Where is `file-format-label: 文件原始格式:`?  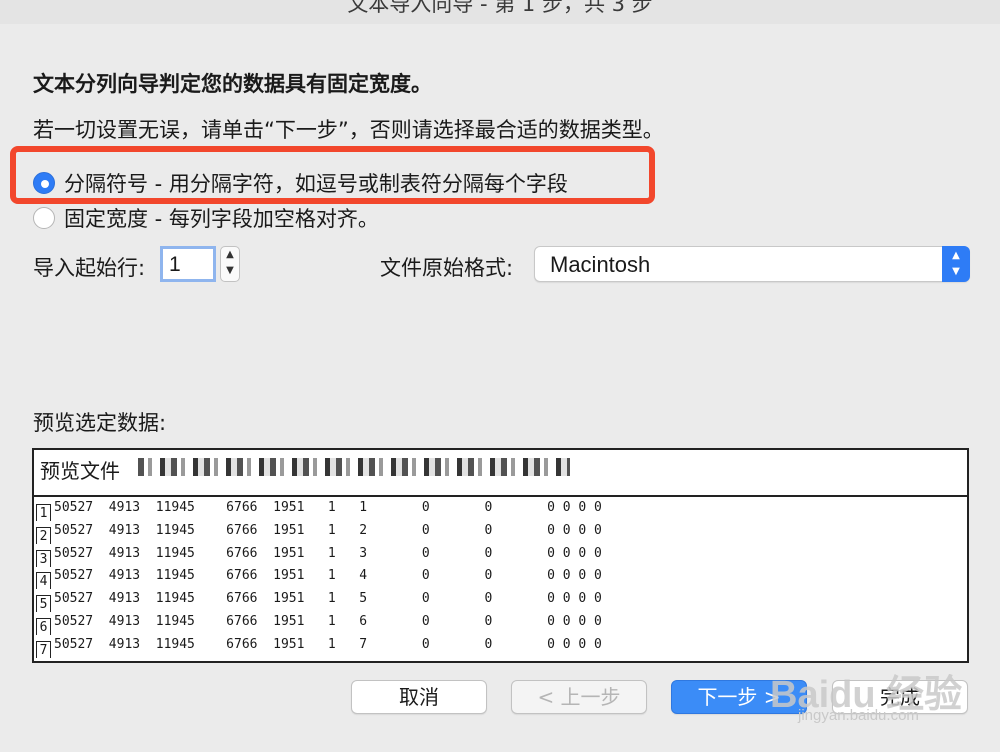
file-format-label: 文件原始格式: is located at coordinates (447, 268).